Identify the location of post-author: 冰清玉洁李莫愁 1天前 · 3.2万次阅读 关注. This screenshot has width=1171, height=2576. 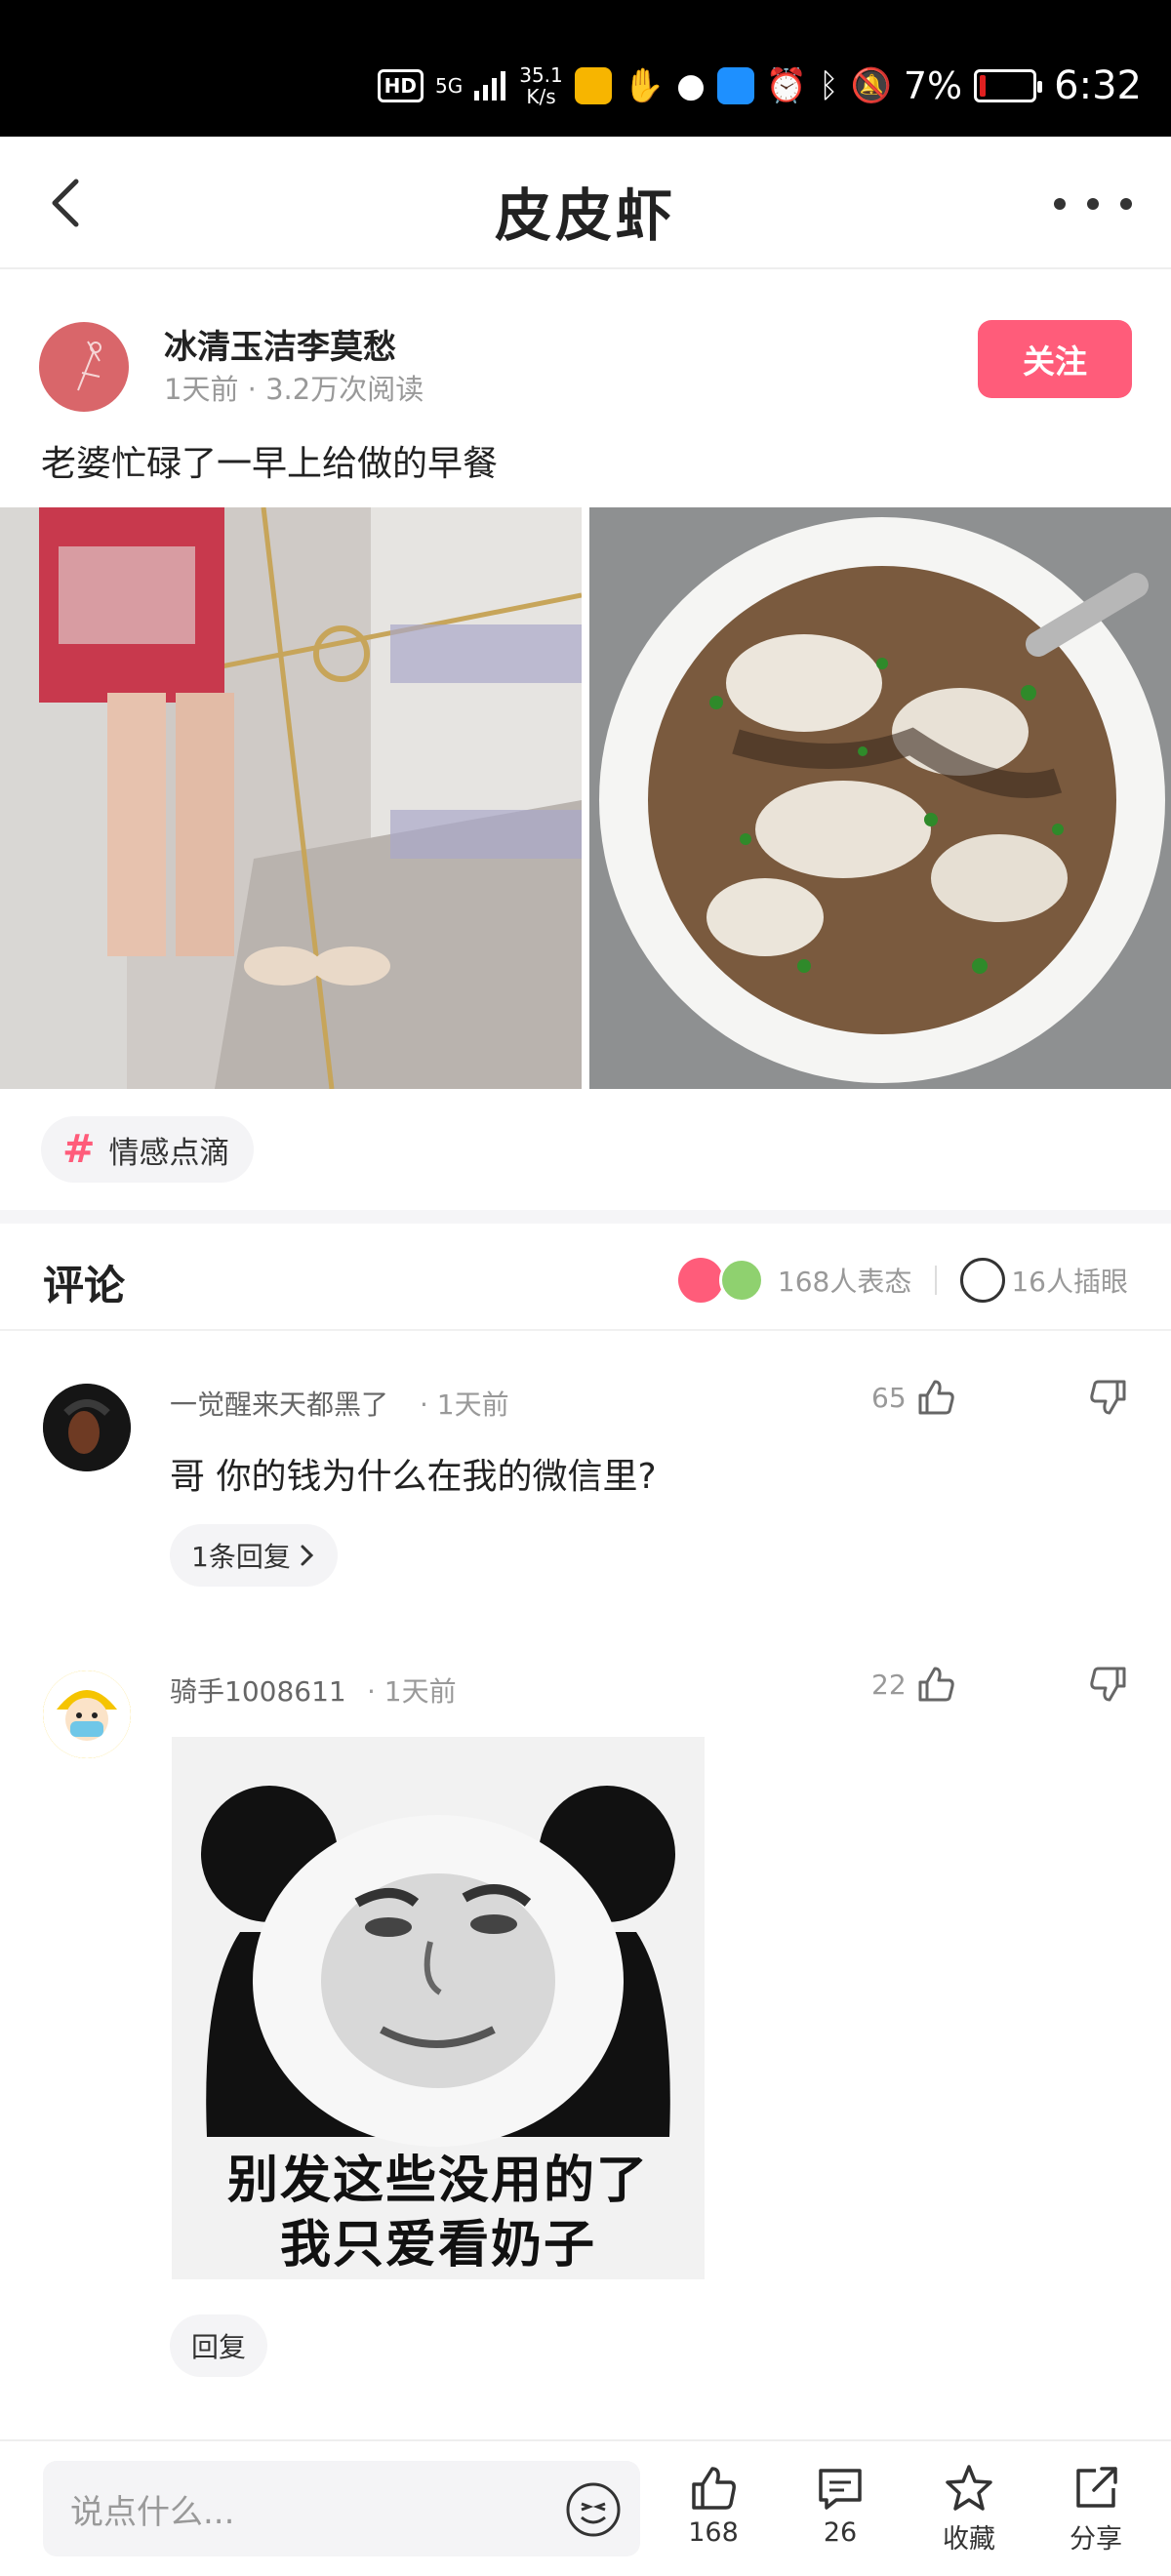
(585, 367).